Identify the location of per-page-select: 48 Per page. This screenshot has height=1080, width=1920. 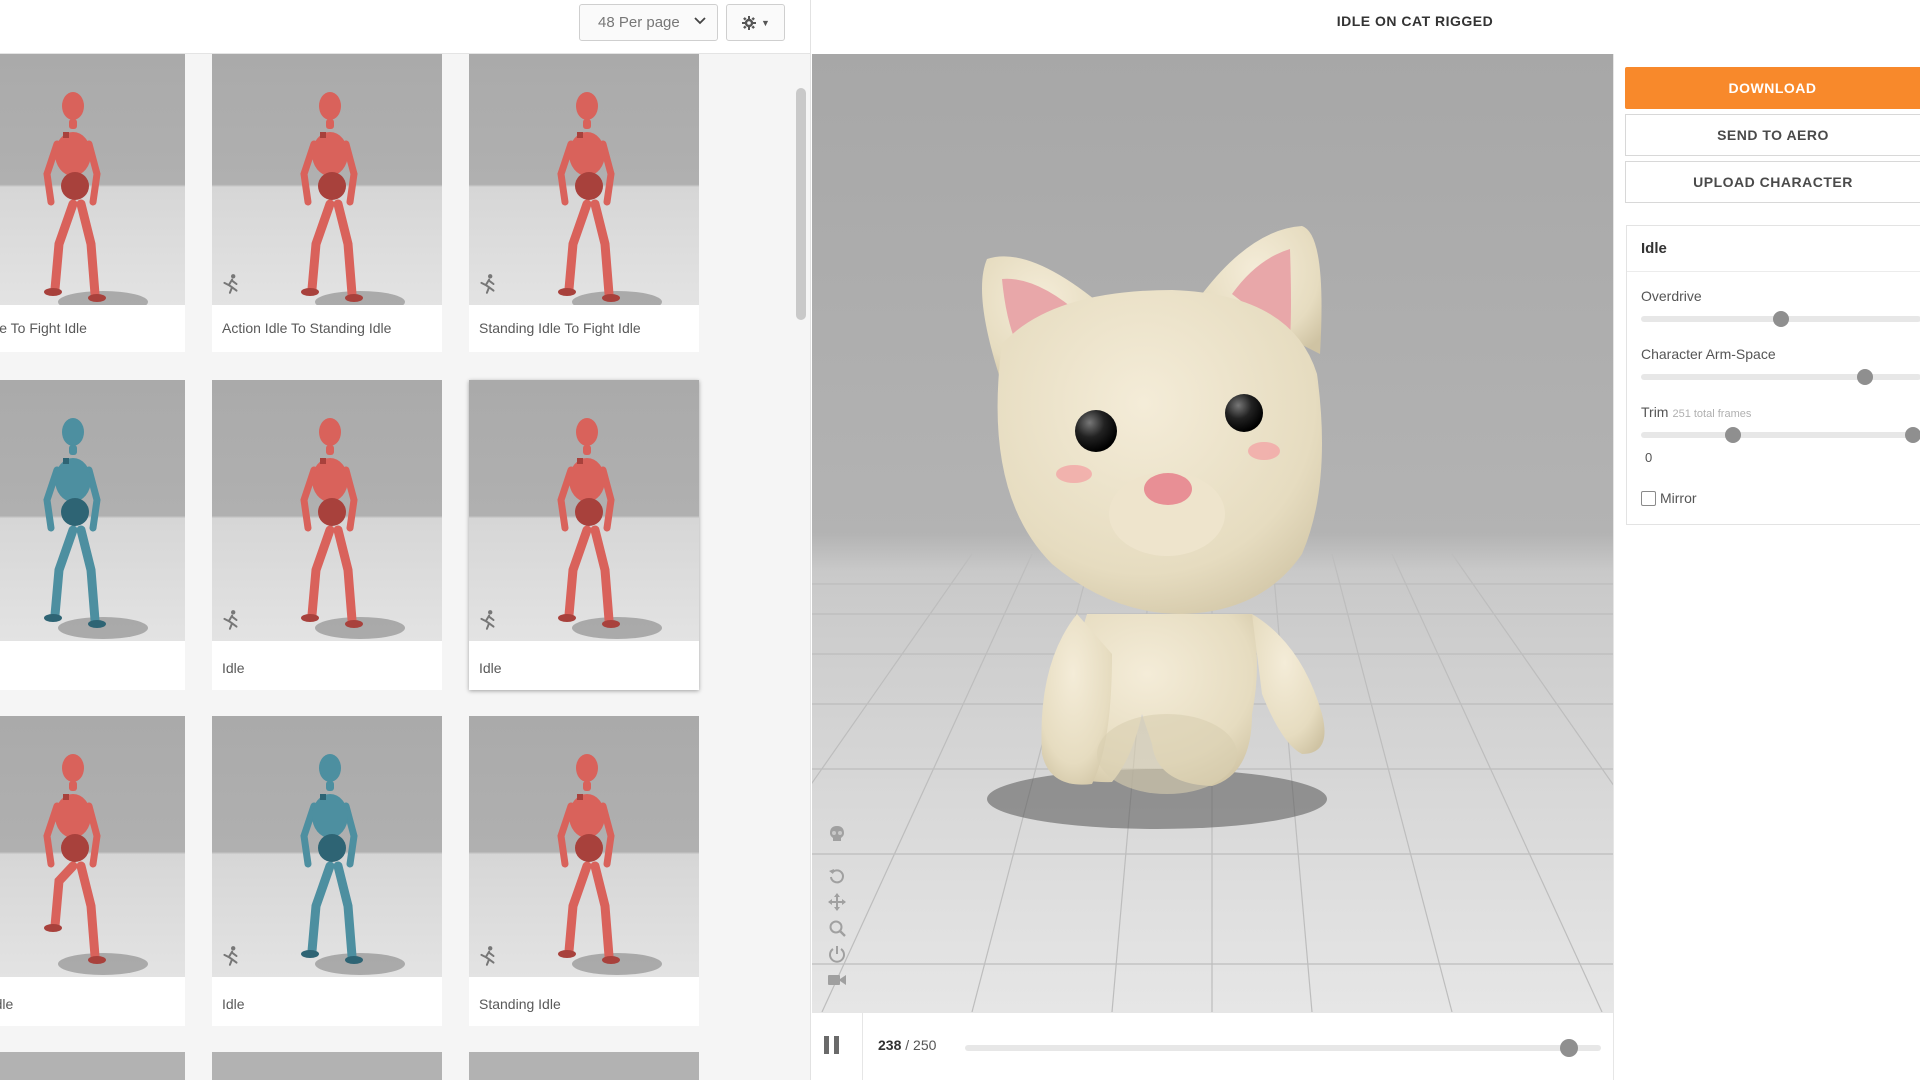
(648, 22).